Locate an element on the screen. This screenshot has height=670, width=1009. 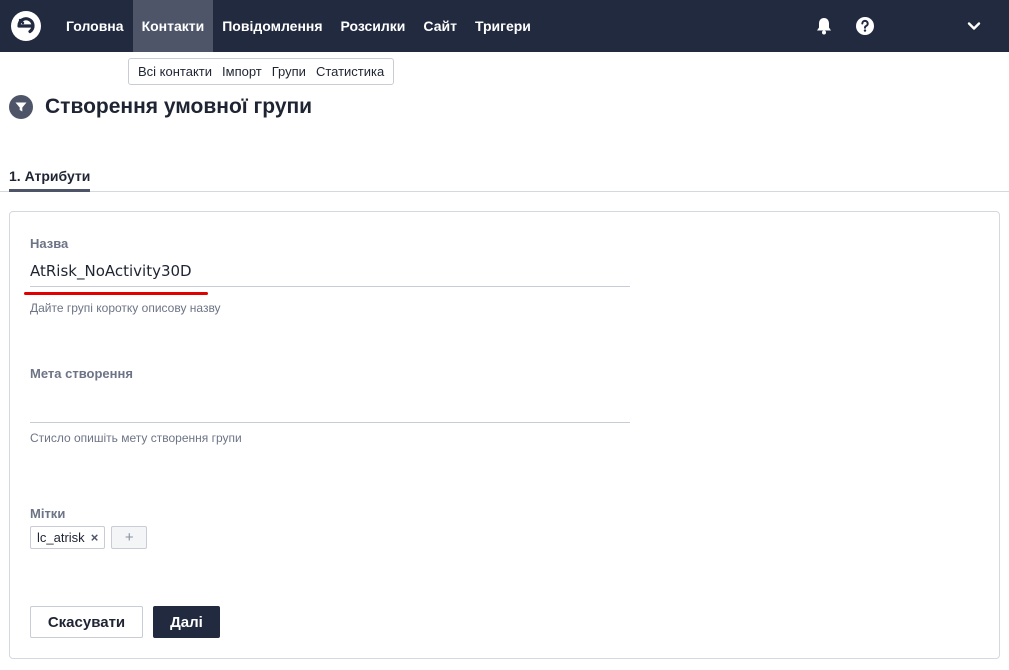
filter-icon is located at coordinates (21, 107).